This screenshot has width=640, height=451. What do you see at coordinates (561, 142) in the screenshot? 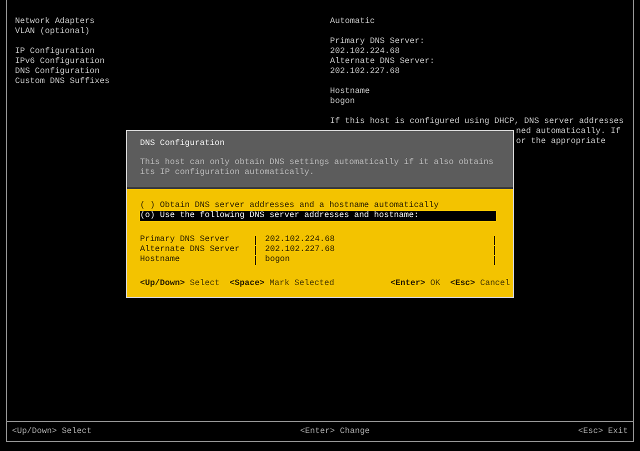
I see `help-text: or the appropriate` at bounding box center [561, 142].